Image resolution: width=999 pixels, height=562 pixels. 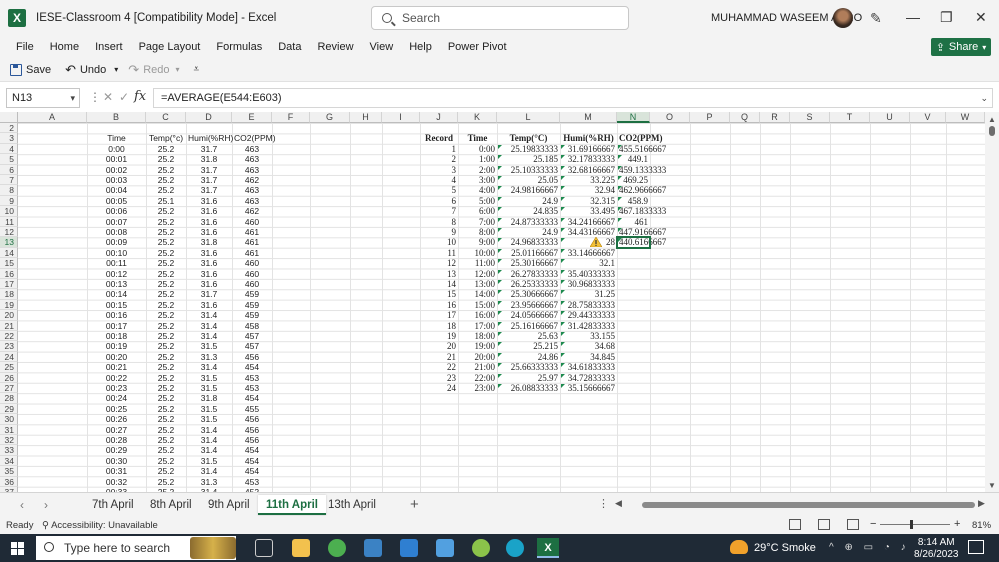 What do you see at coordinates (116, 346) in the screenshot?
I see `table-cell: 00:19` at bounding box center [116, 346].